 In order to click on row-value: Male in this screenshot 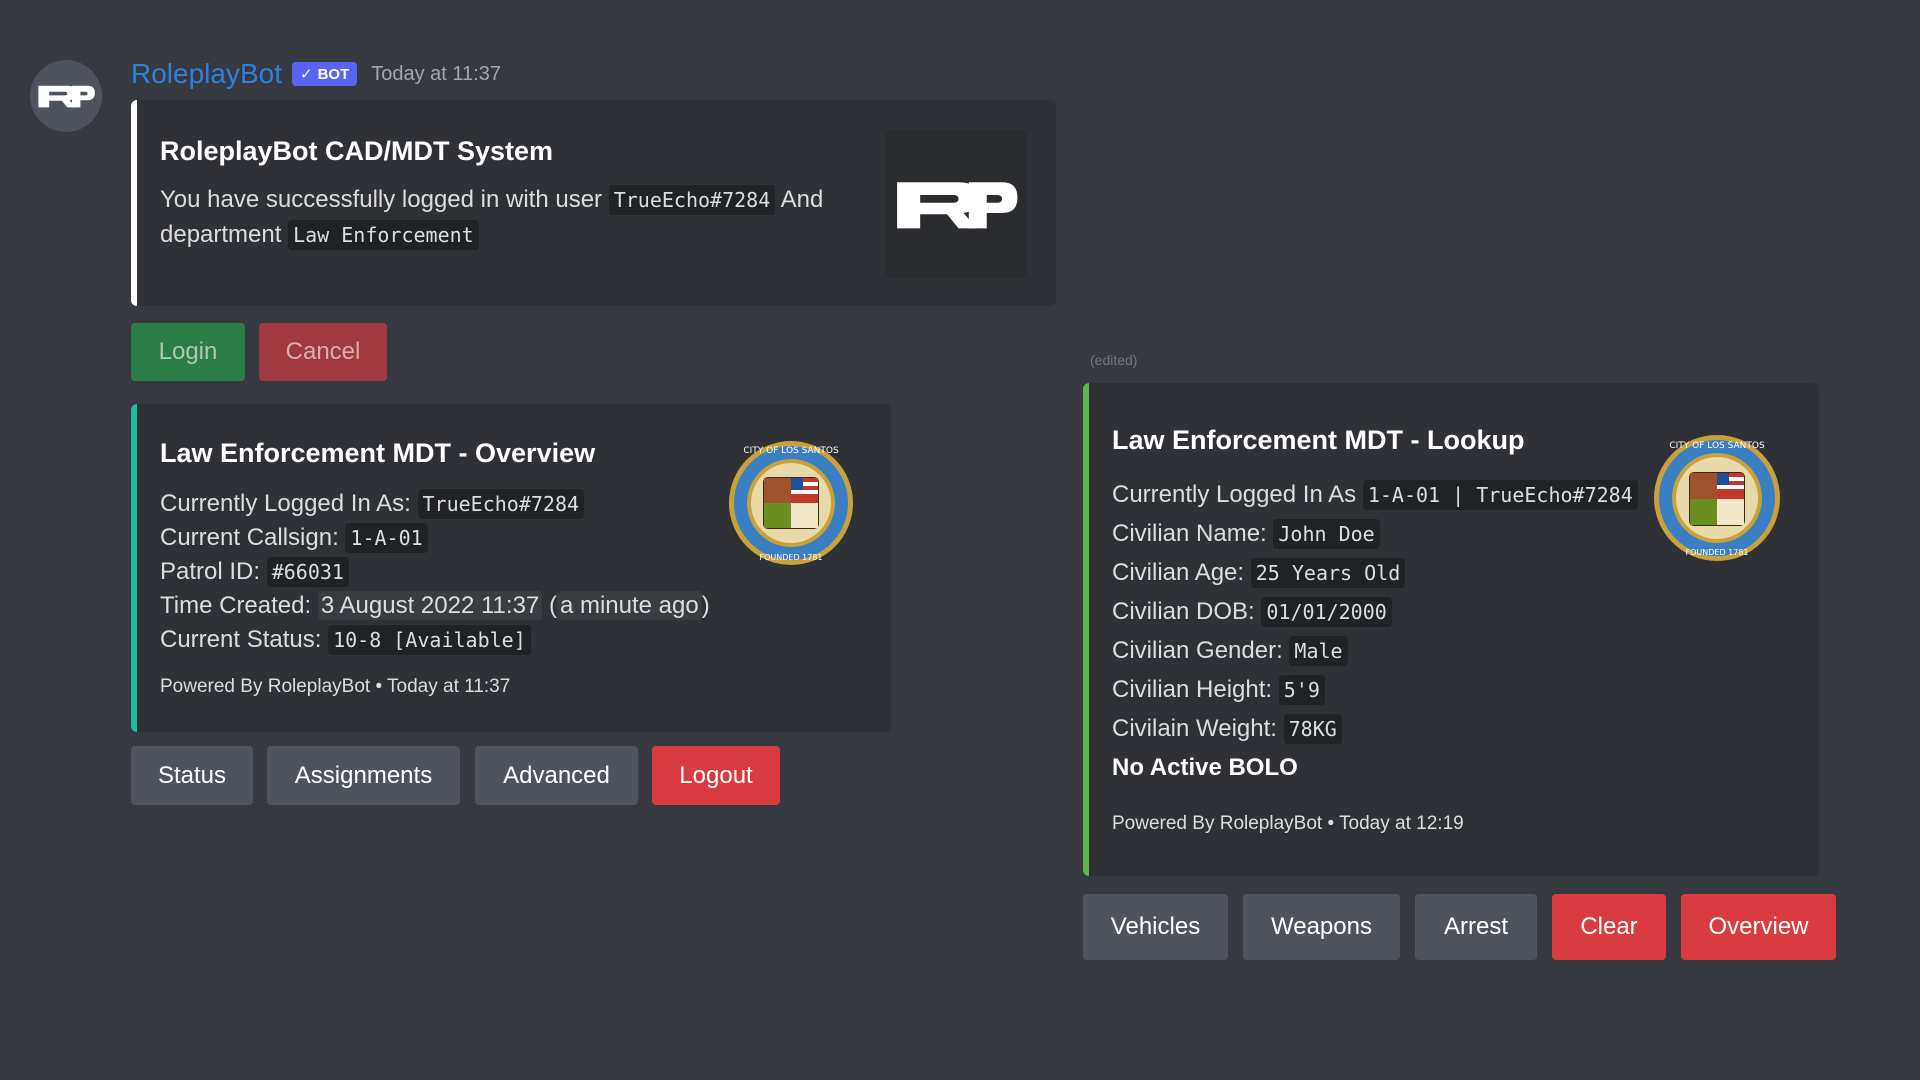, I will do `click(1318, 651)`.